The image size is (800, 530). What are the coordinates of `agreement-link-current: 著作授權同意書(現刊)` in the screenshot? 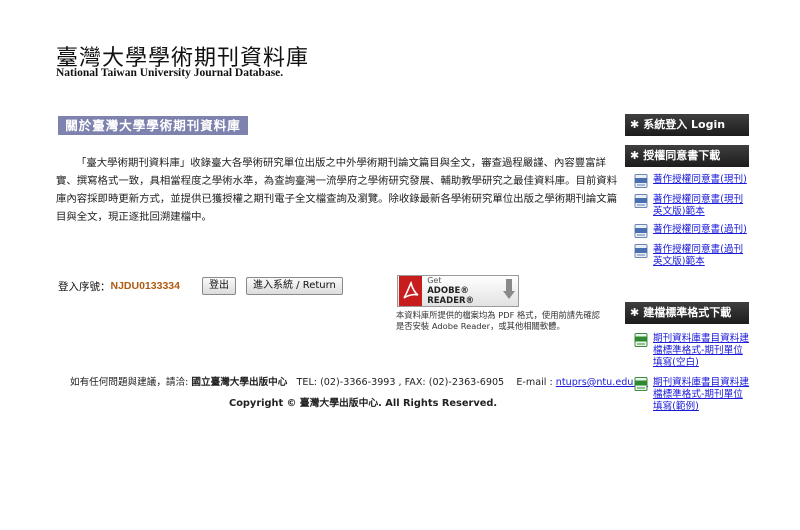 It's located at (700, 180).